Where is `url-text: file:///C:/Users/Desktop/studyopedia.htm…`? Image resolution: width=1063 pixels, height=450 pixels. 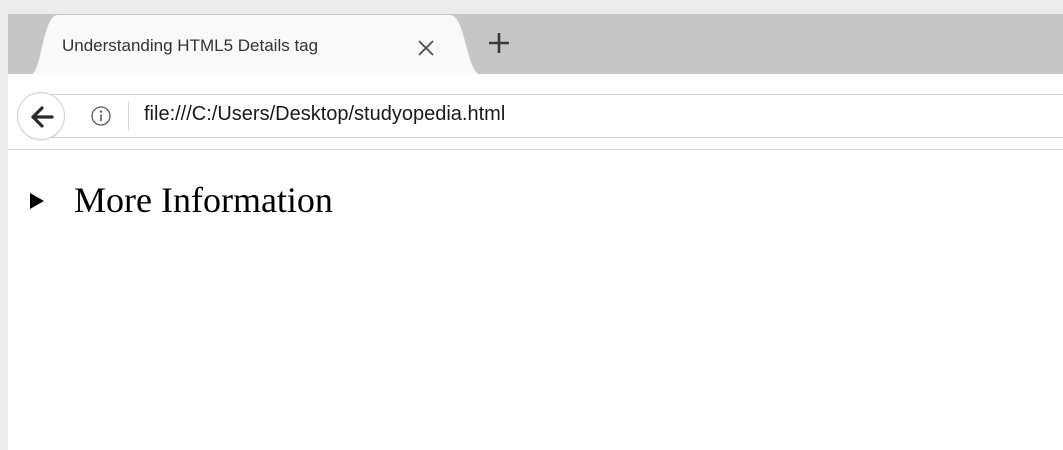 url-text: file:///C:/Users/Desktop/studyopedia.htm… is located at coordinates (324, 114).